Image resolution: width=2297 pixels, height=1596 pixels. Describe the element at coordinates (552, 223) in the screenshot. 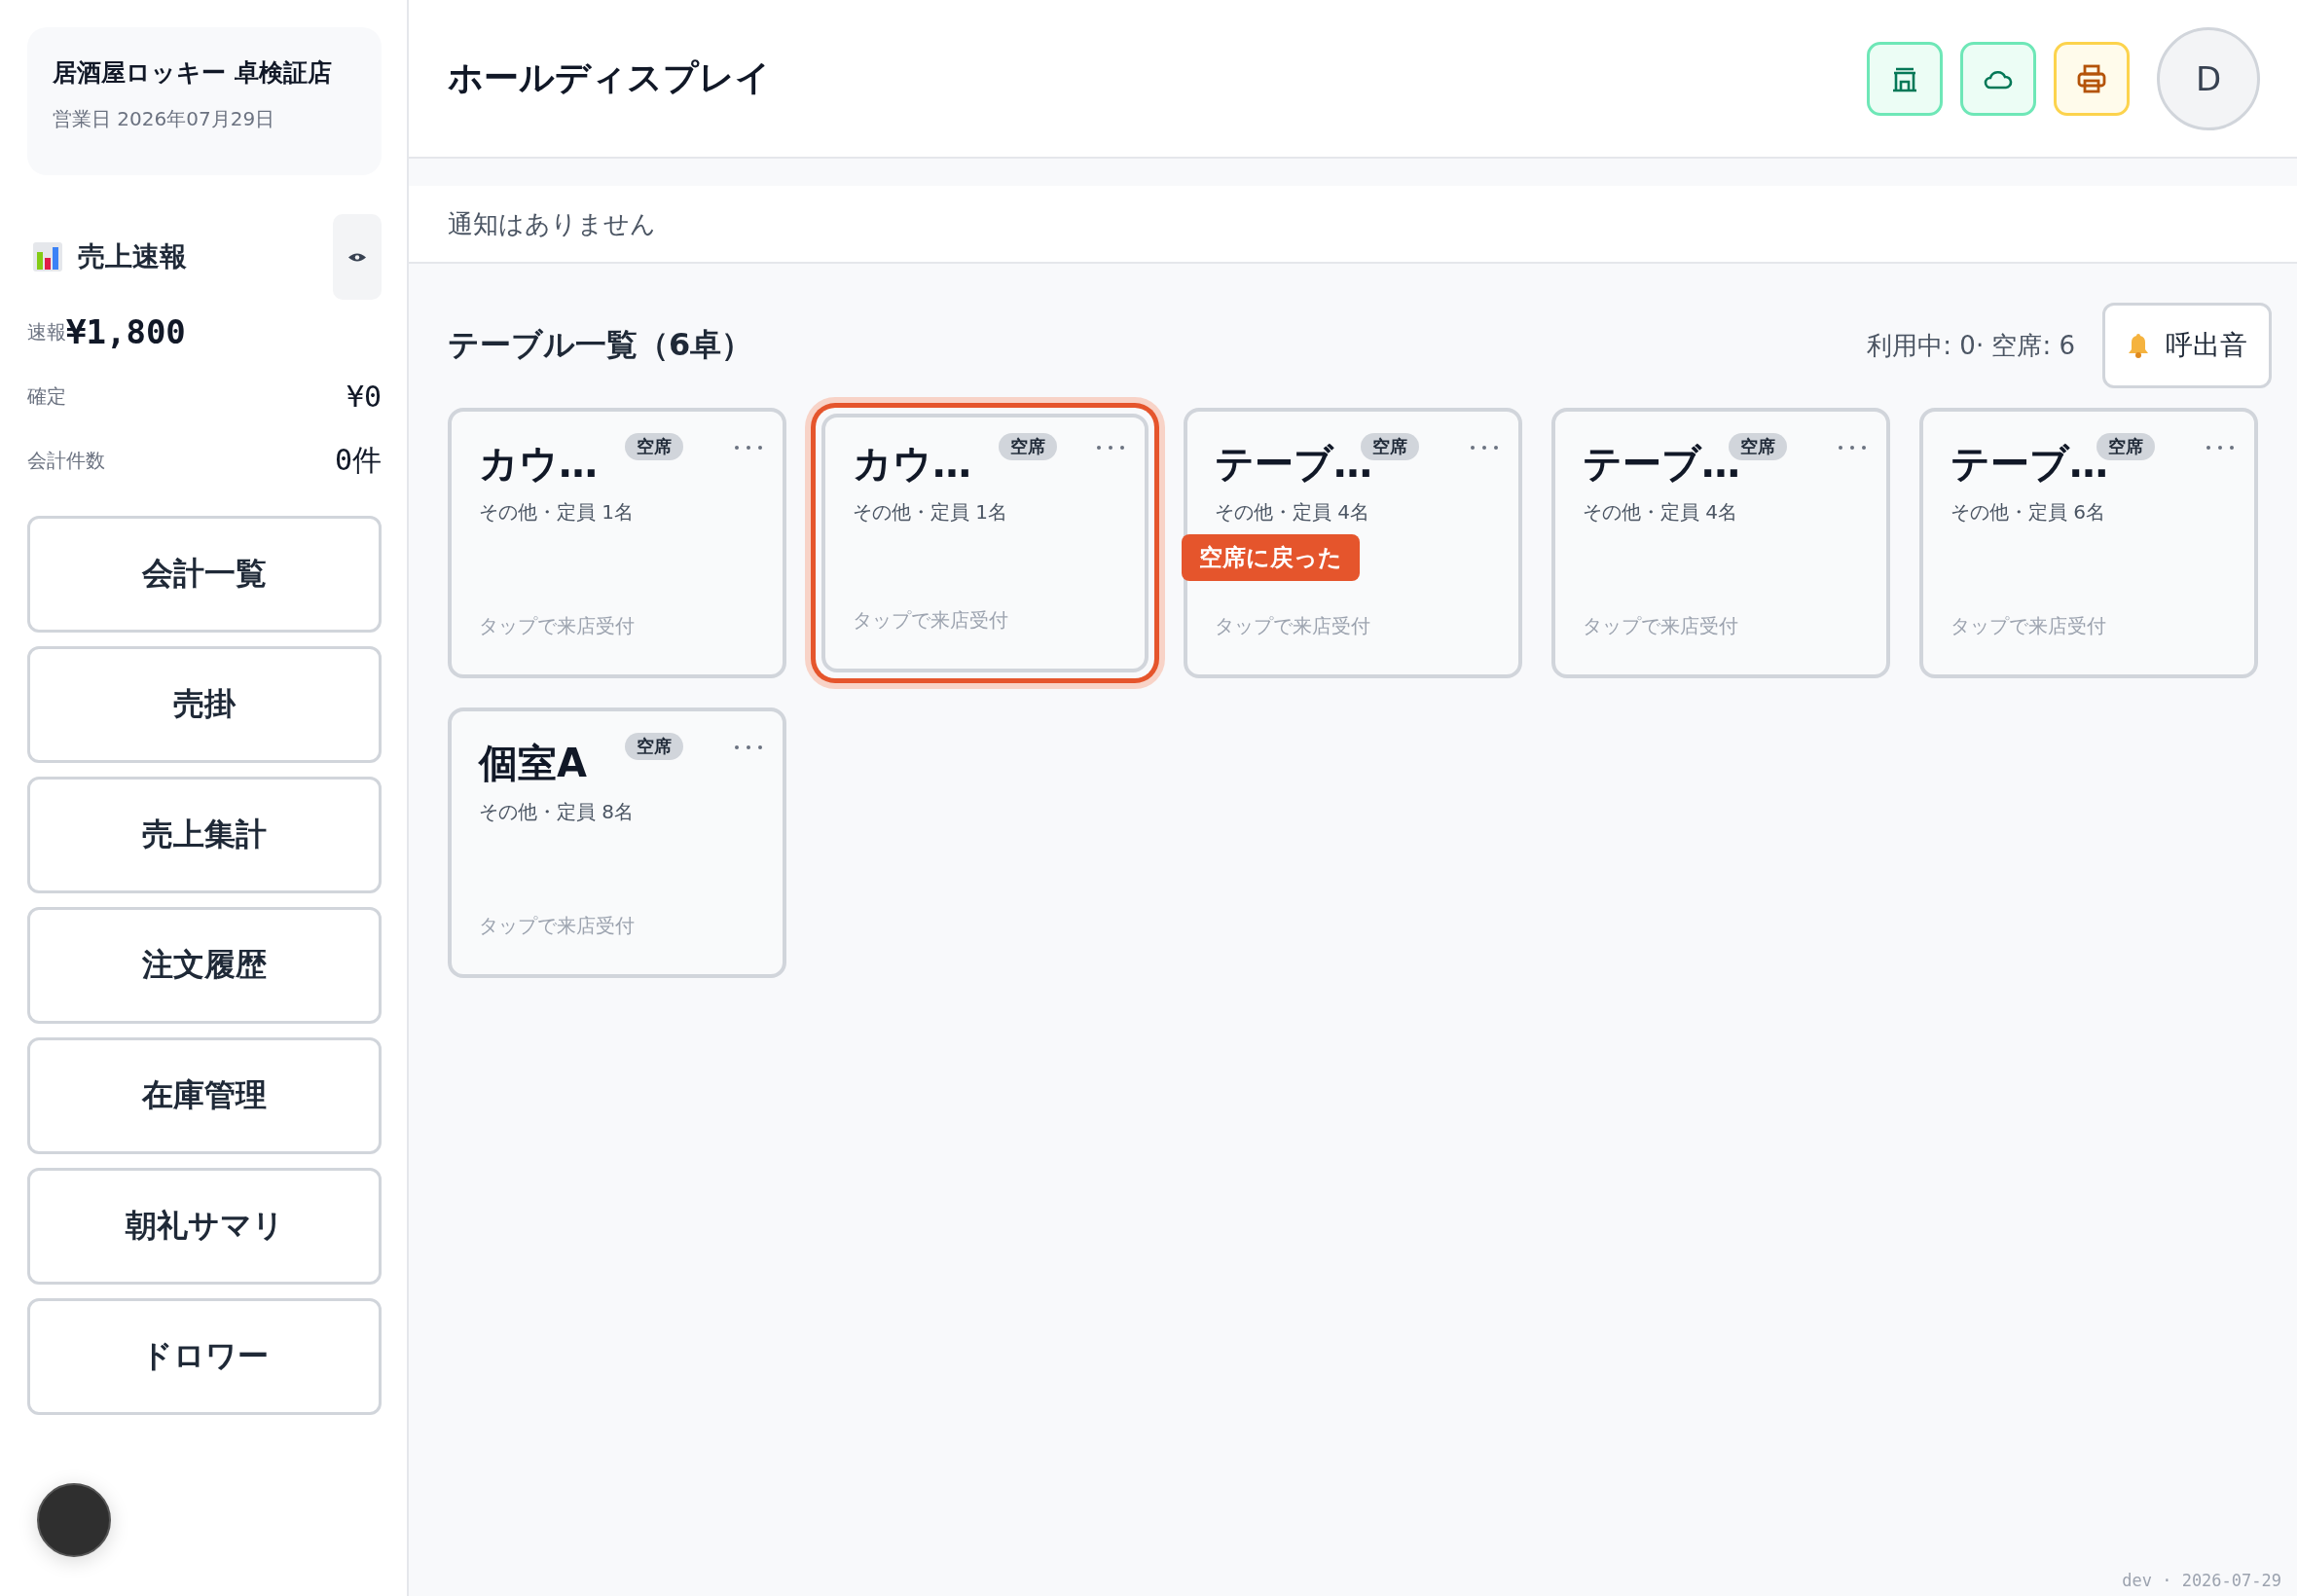

I see `notification-text: 通知はありません` at that location.